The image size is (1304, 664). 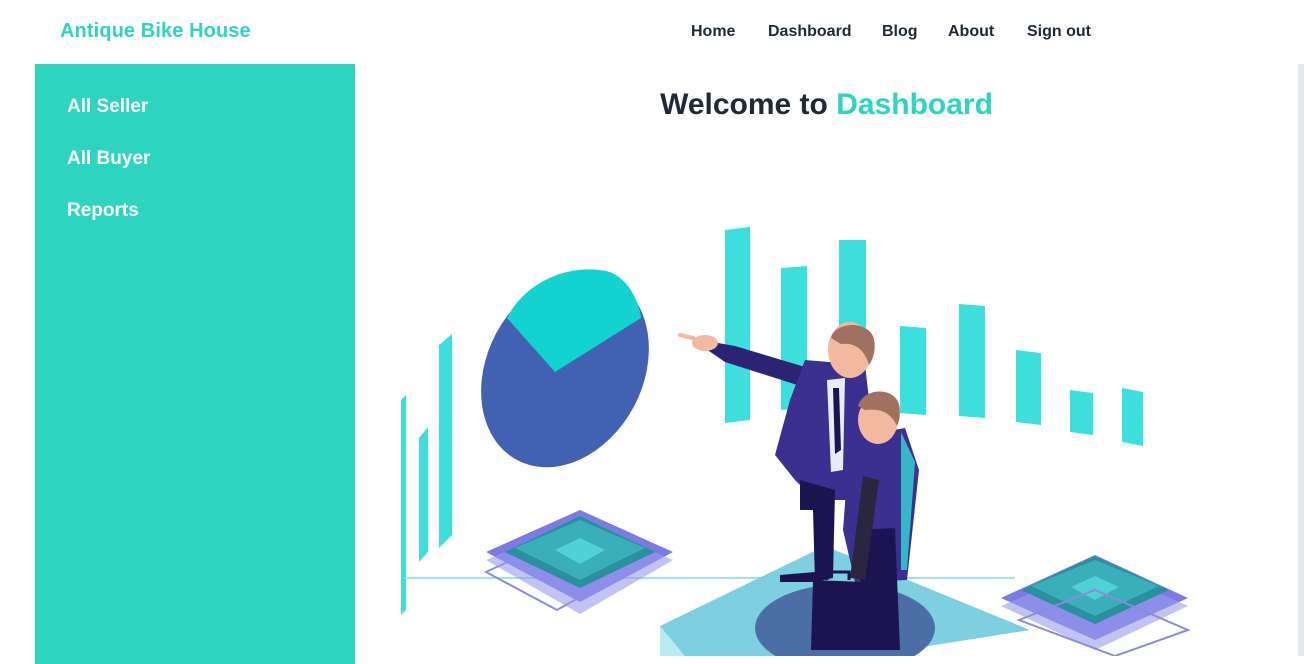 I want to click on main-nav: Home Dashboard Blog About Sign out, so click(x=652, y=34).